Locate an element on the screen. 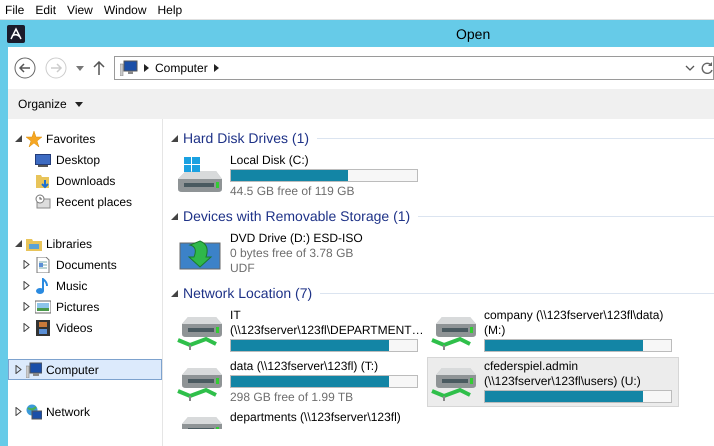  menu-item: Help is located at coordinates (170, 9).